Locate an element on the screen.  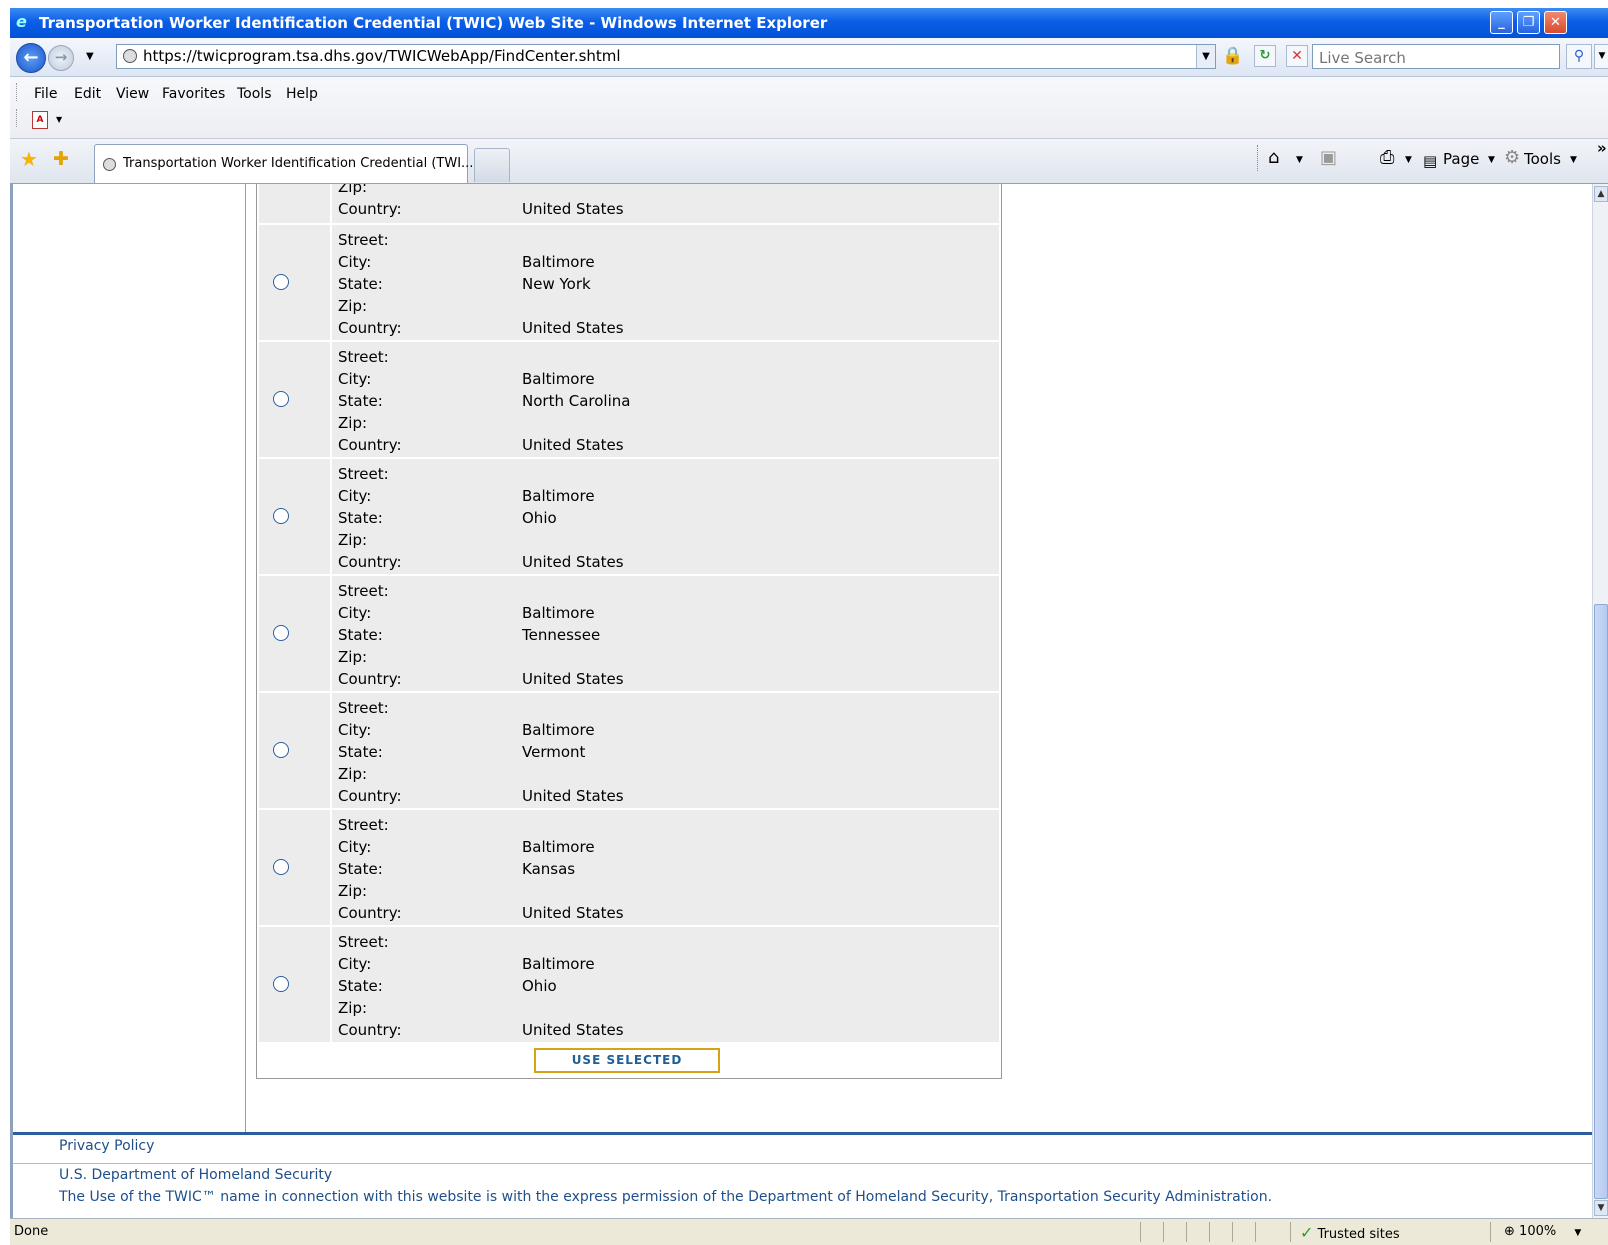
use-selected-button: USE SELECTED is located at coordinates (627, 1060).